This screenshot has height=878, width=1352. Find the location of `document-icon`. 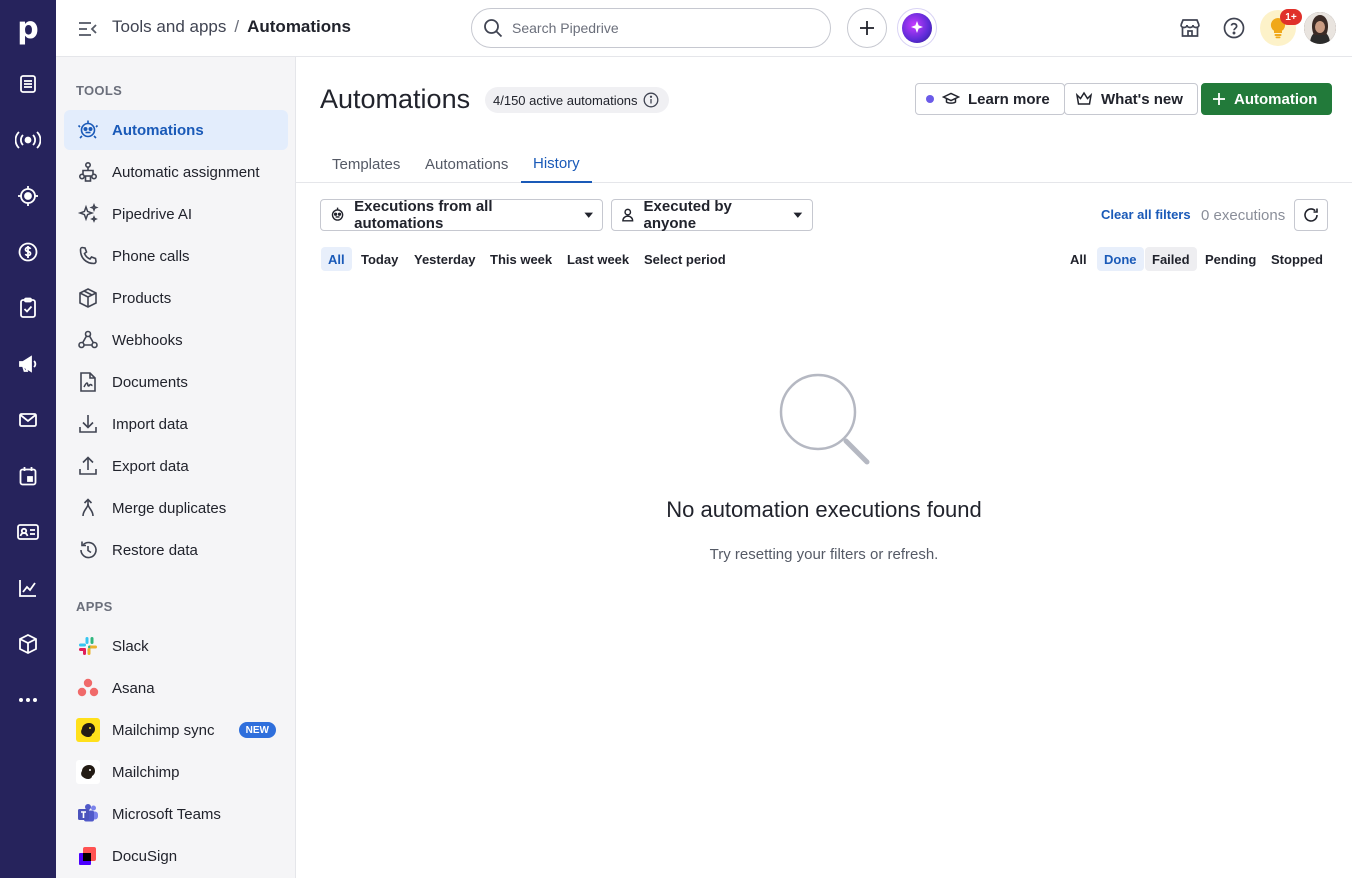

document-icon is located at coordinates (88, 382).